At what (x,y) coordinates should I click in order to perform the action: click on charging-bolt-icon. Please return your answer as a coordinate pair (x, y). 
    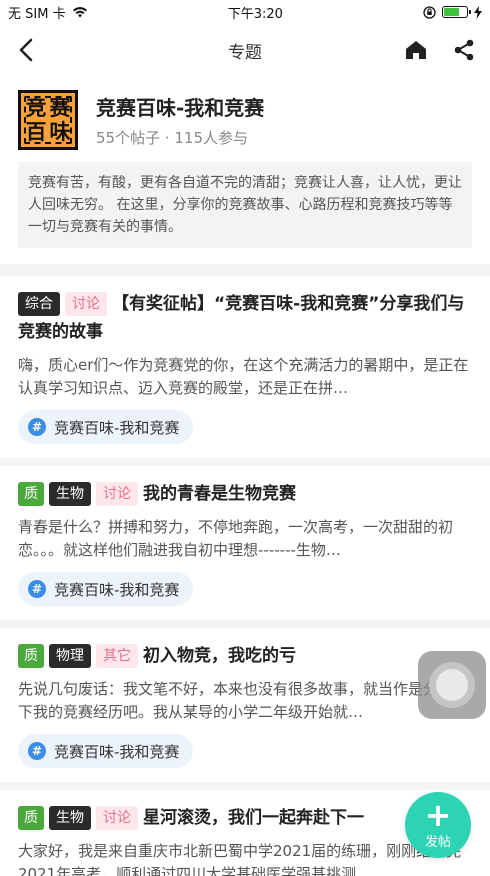
    Looking at the image, I should click on (478, 12).